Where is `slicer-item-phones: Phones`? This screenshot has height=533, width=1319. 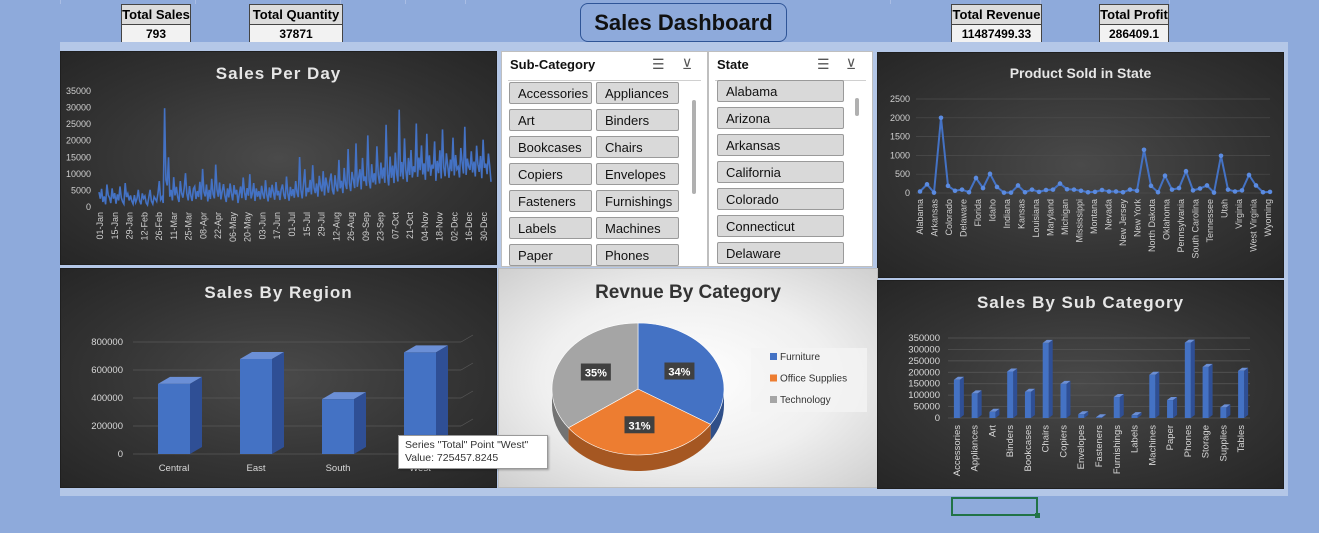 slicer-item-phones: Phones is located at coordinates (637, 255).